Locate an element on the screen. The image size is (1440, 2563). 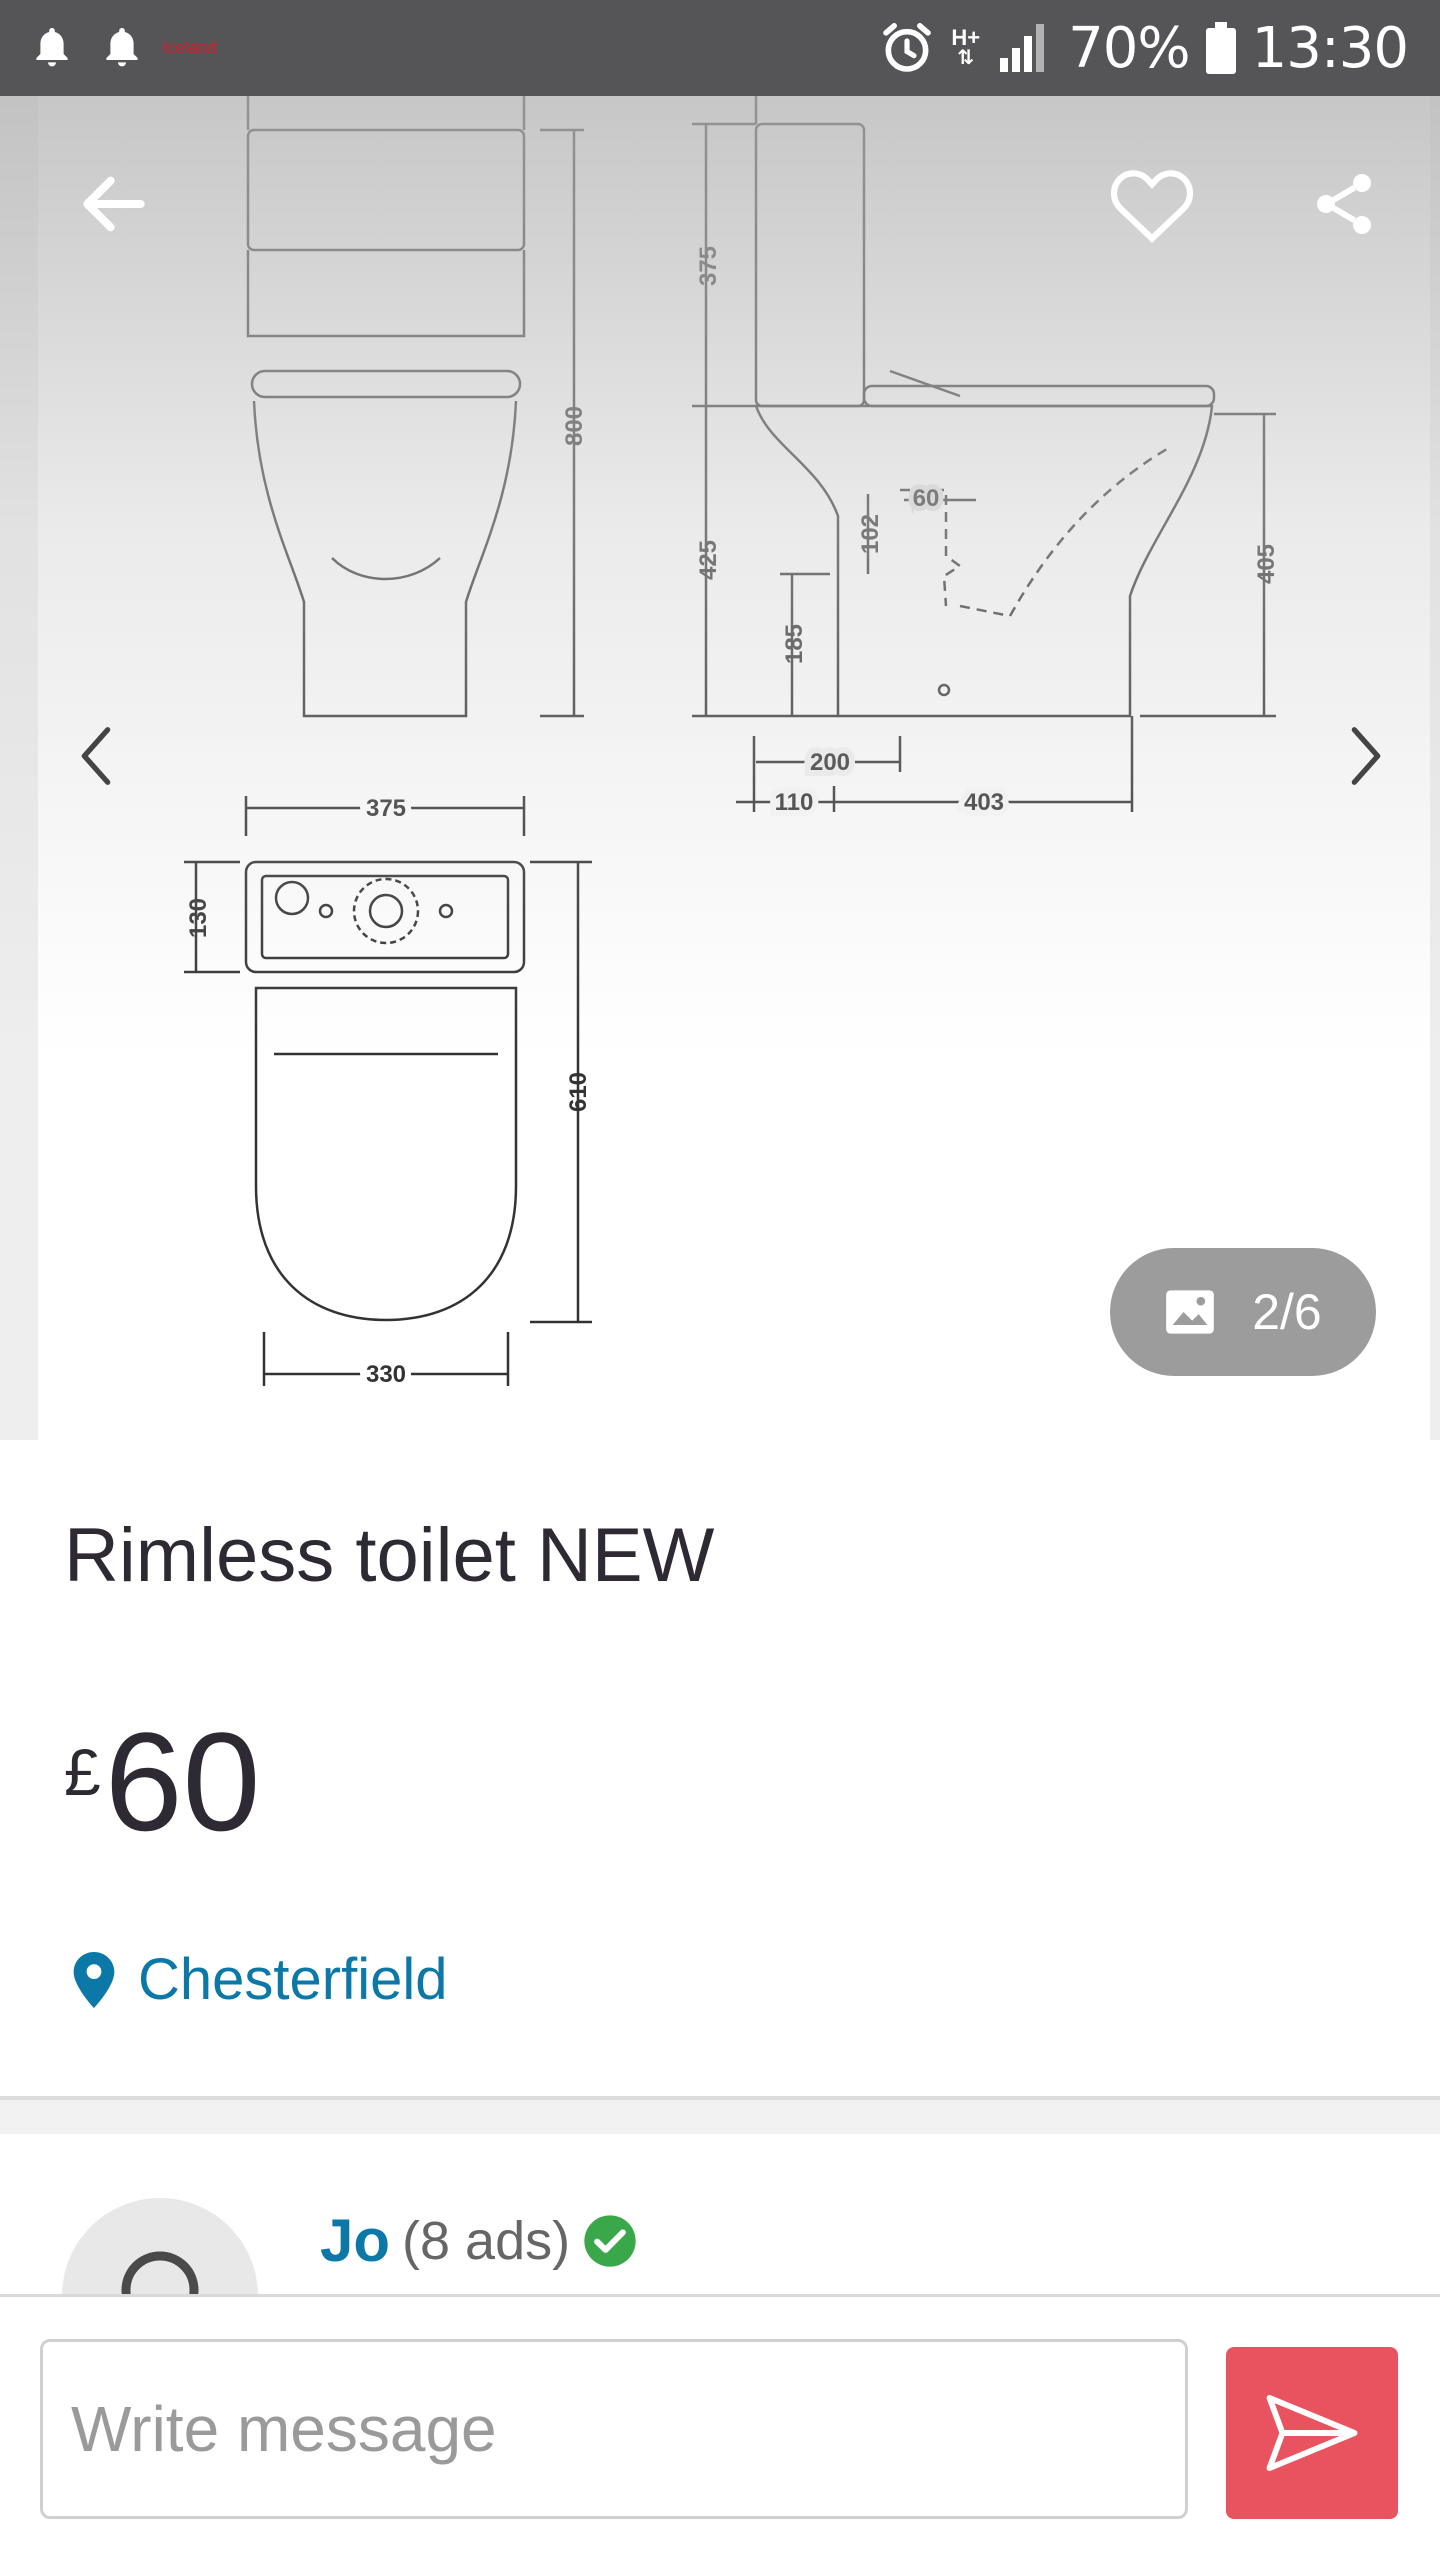
seller-info: Jo (8 ads) is located at coordinates (479, 2240).